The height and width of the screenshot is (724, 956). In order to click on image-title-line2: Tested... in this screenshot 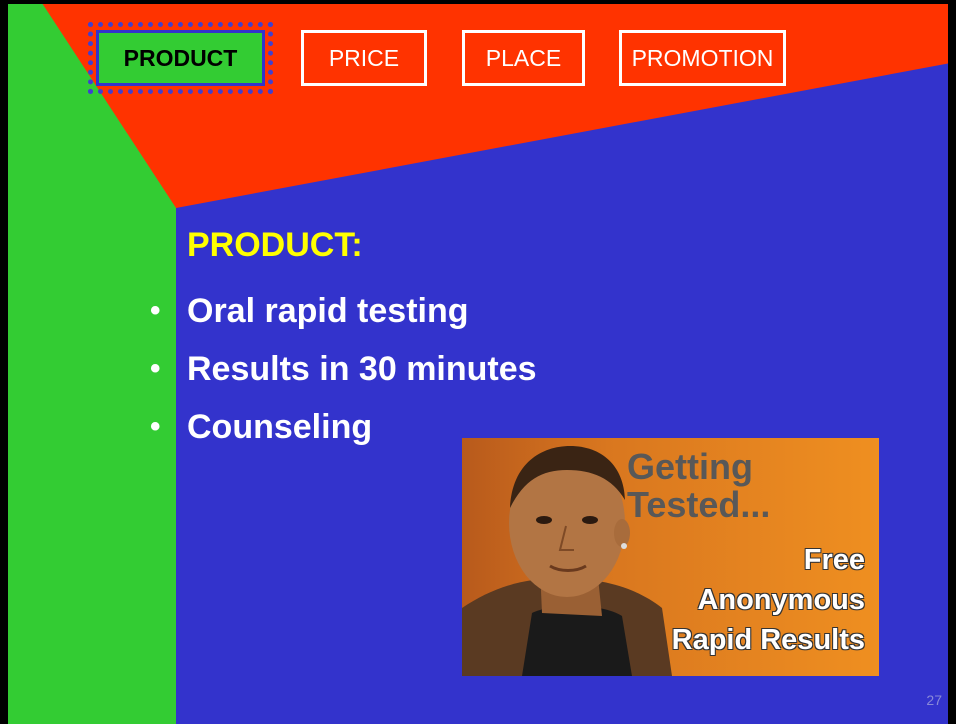, I will do `click(699, 504)`.